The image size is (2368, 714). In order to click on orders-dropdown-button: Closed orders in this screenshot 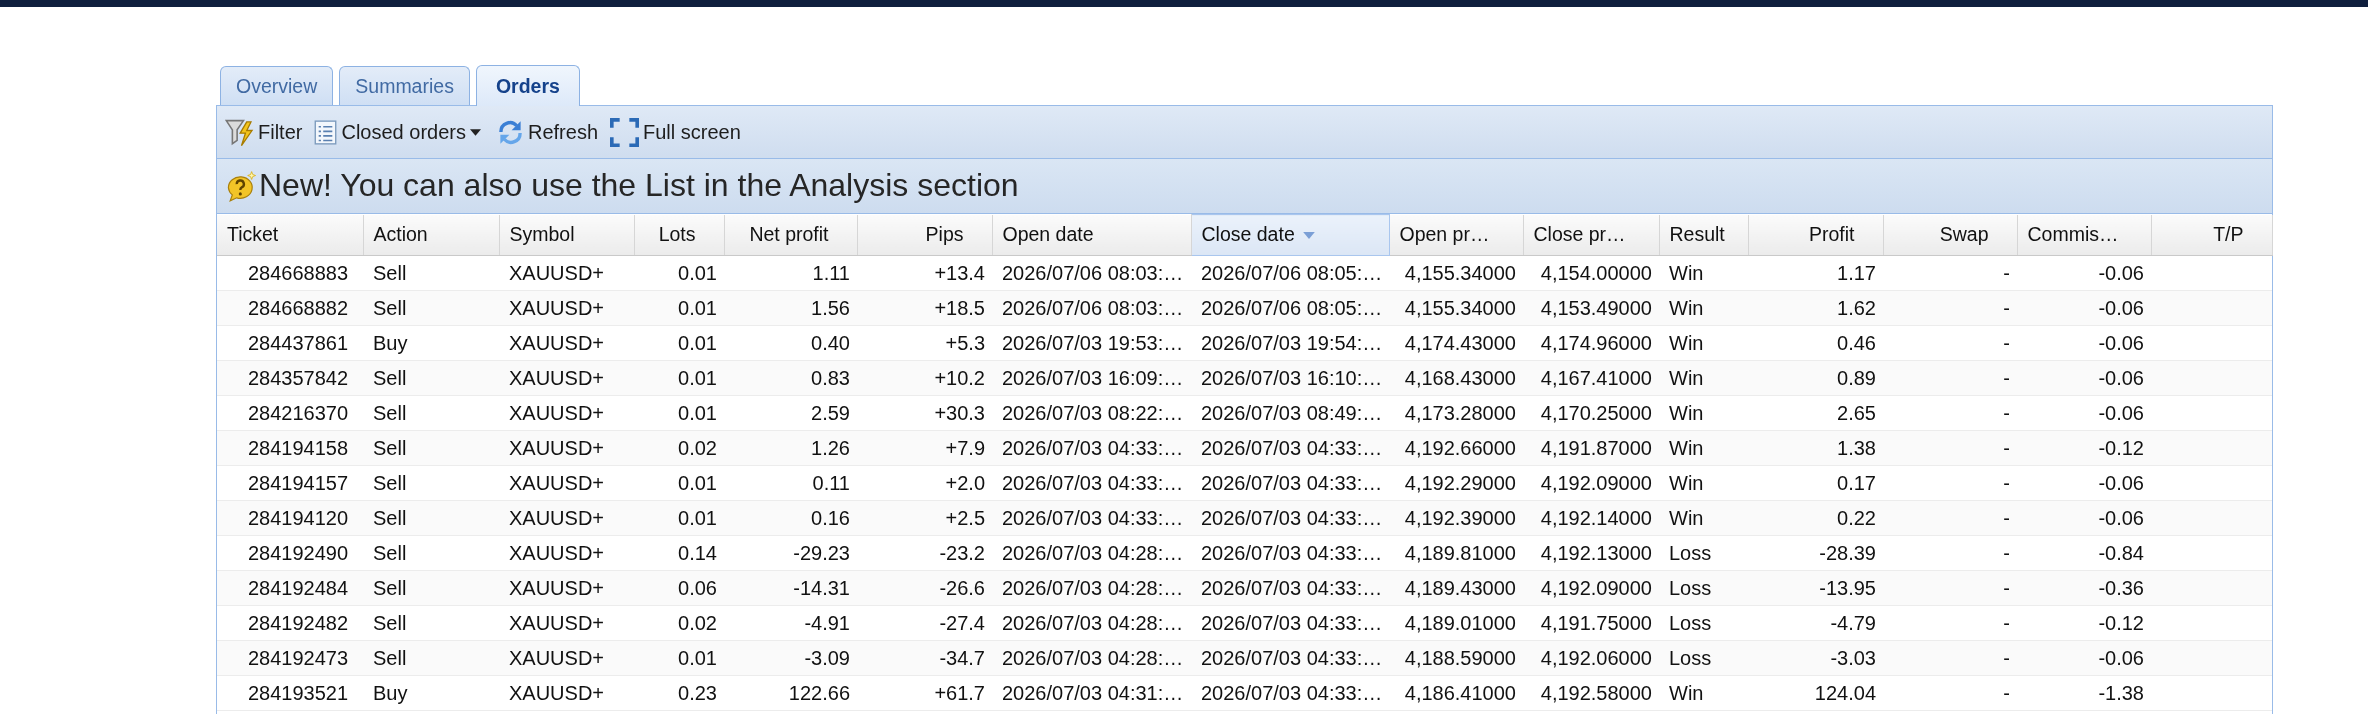, I will do `click(399, 132)`.